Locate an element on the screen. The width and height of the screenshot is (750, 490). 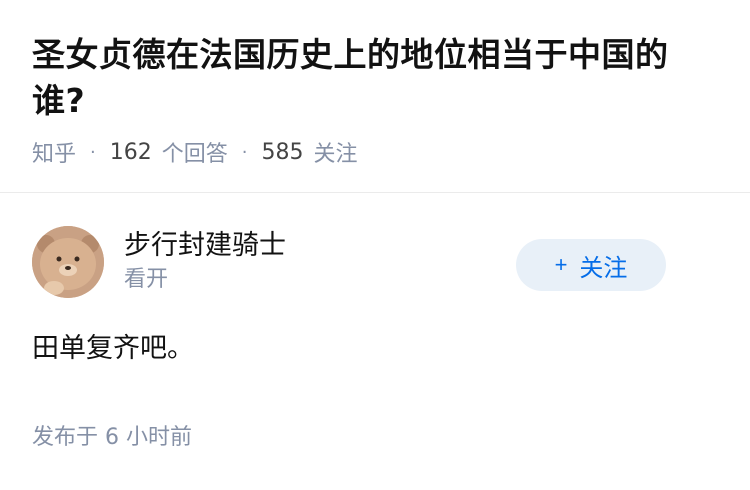
avatar is located at coordinates (68, 262).